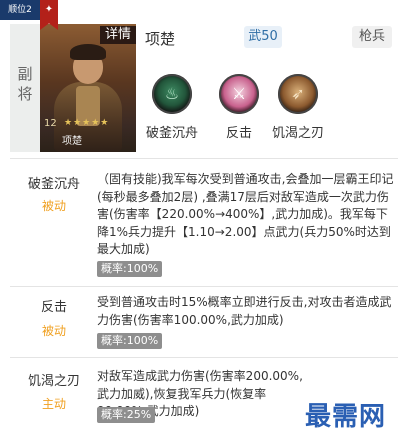 Image resolution: width=419 pixels, height=442 pixels. What do you see at coordinates (25, 84) in the screenshot?
I see `role-label: 副将` at bounding box center [25, 84].